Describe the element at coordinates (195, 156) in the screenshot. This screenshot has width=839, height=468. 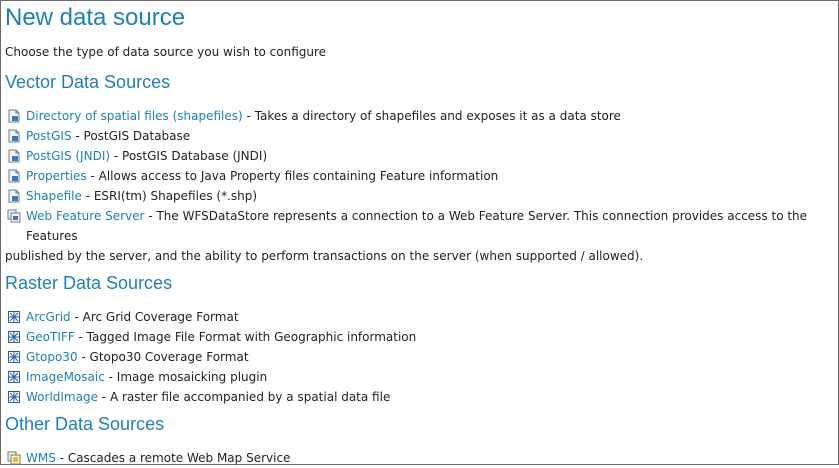
I see `source-description: PostGIS Database (JNDI)` at that location.